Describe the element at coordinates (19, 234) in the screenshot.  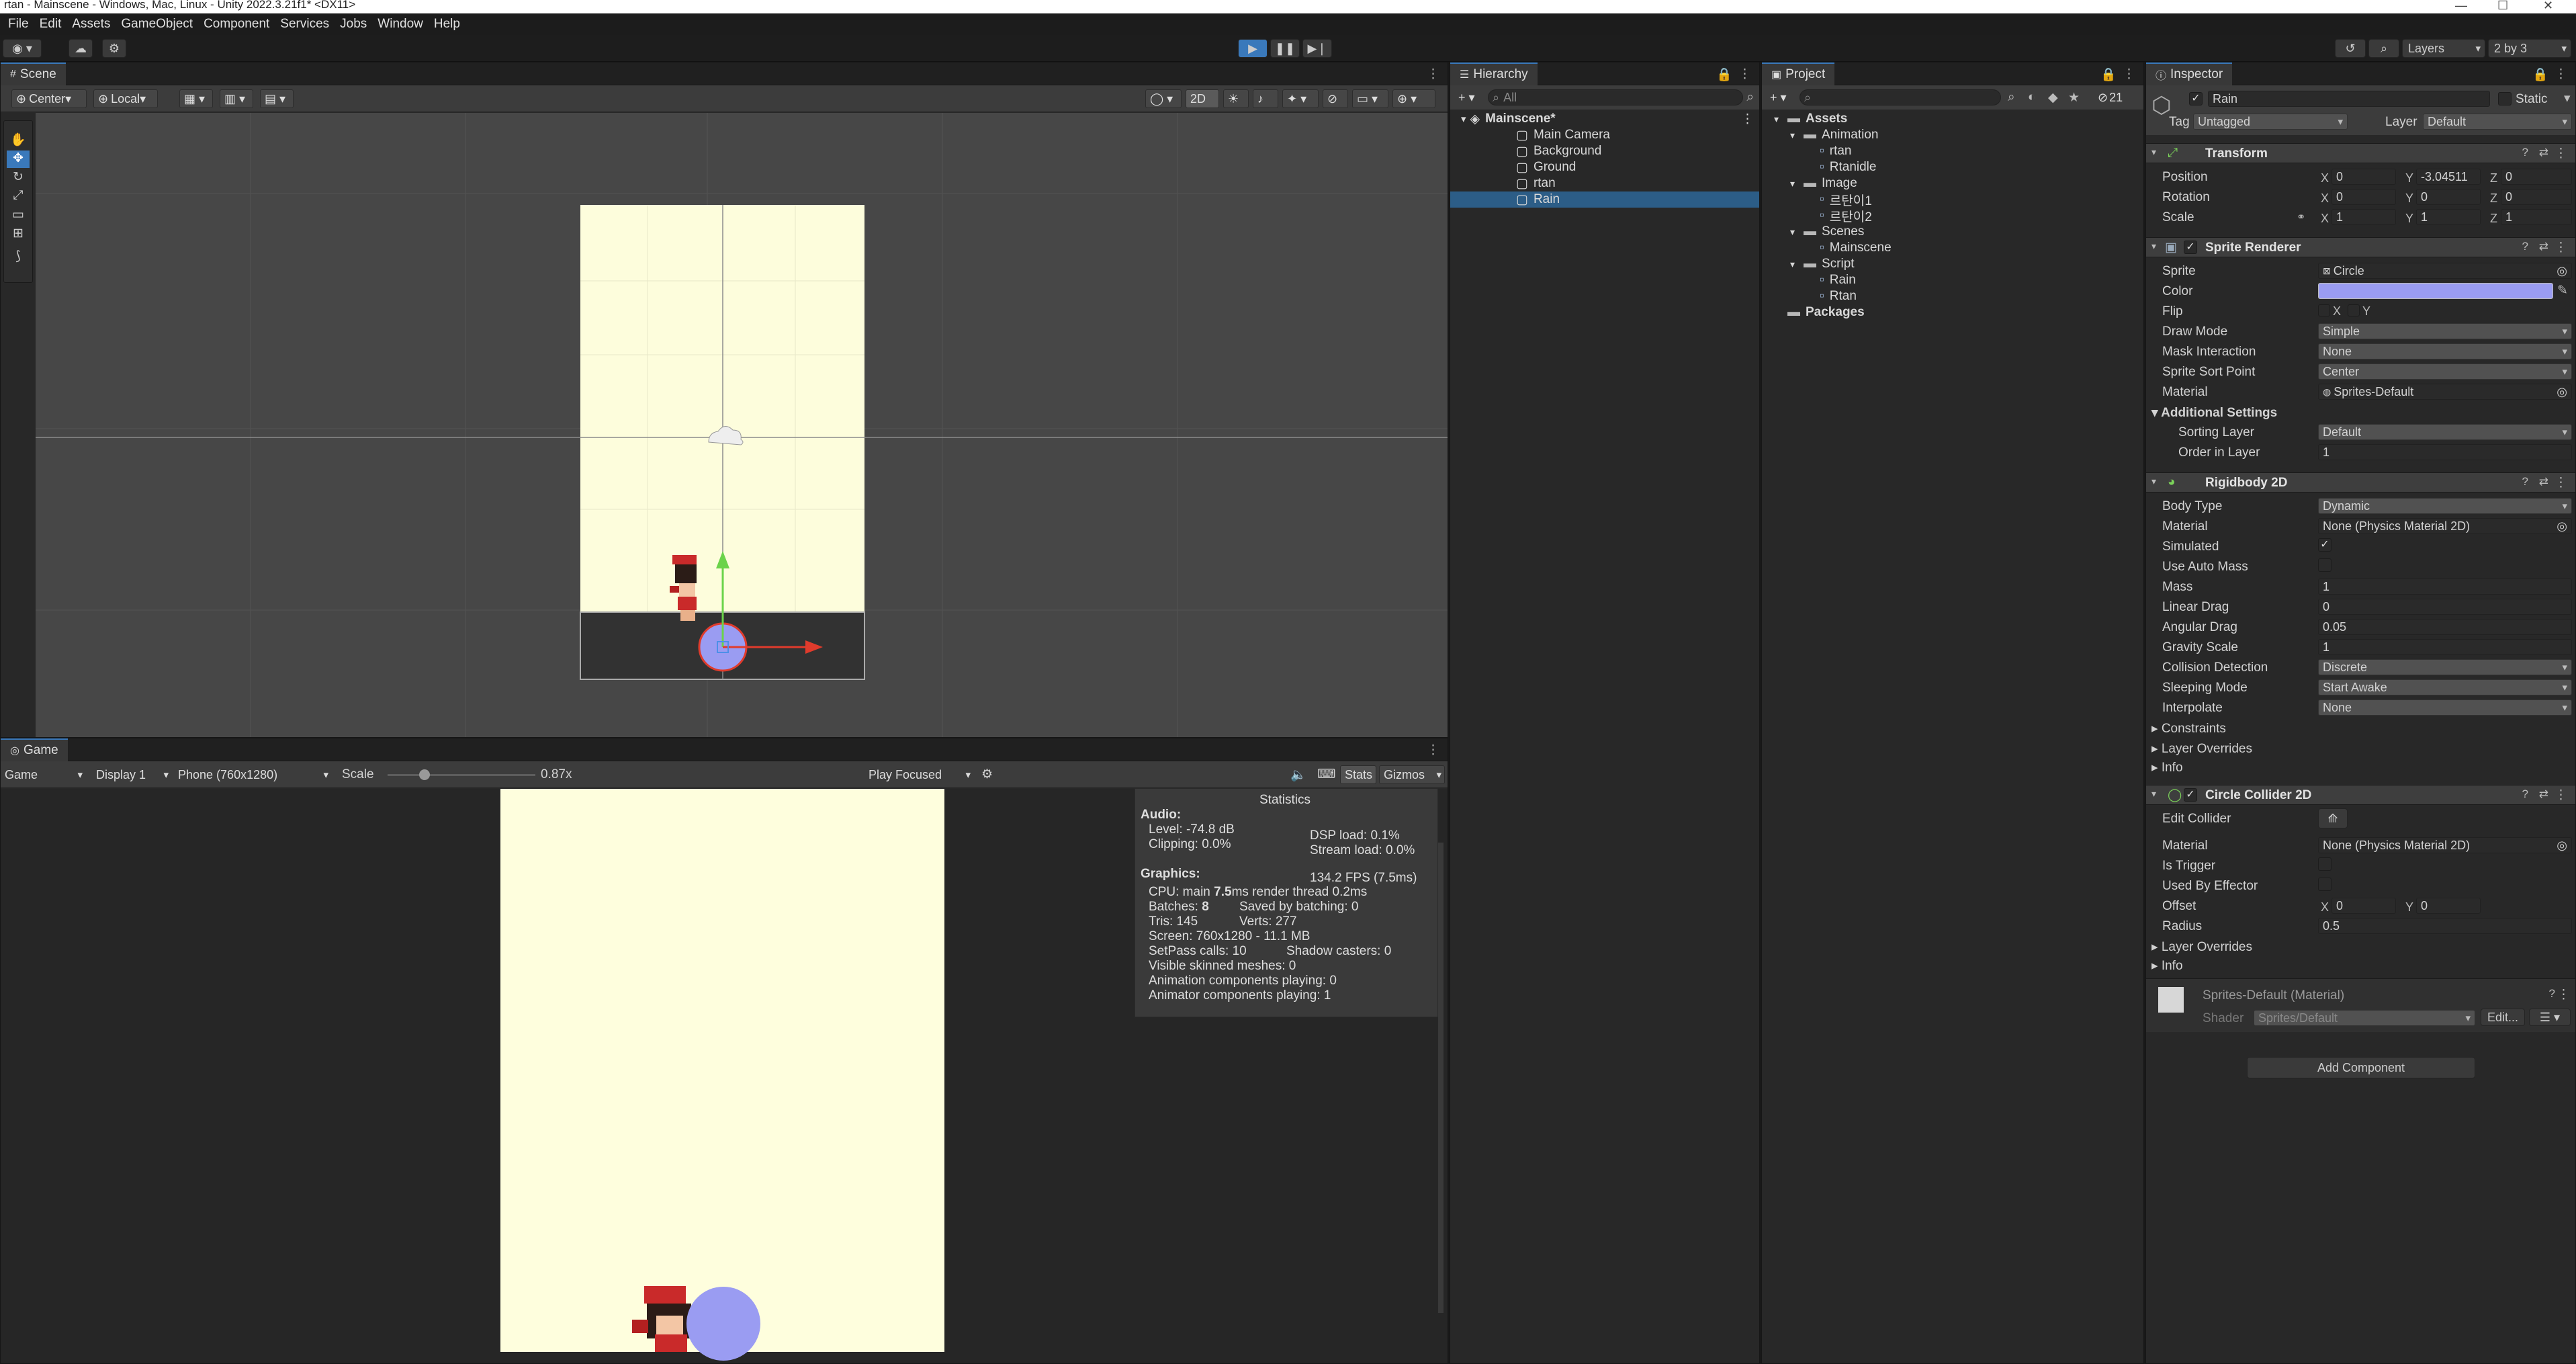
I see `transform-tool-icon: ⊞` at that location.